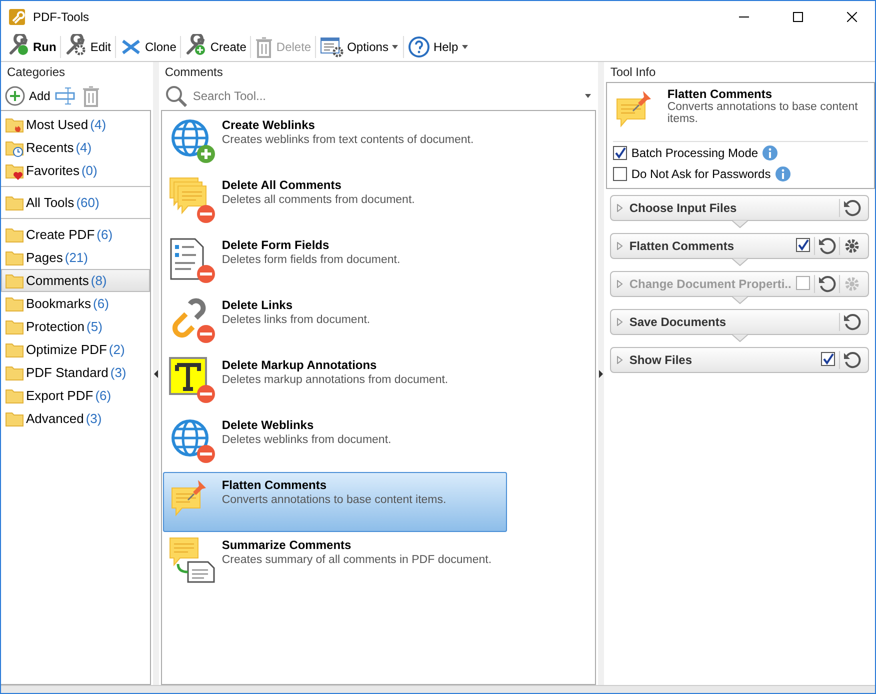 This screenshot has width=876, height=694. Describe the element at coordinates (14, 171) in the screenshot. I see `heart-folder-icon` at that location.